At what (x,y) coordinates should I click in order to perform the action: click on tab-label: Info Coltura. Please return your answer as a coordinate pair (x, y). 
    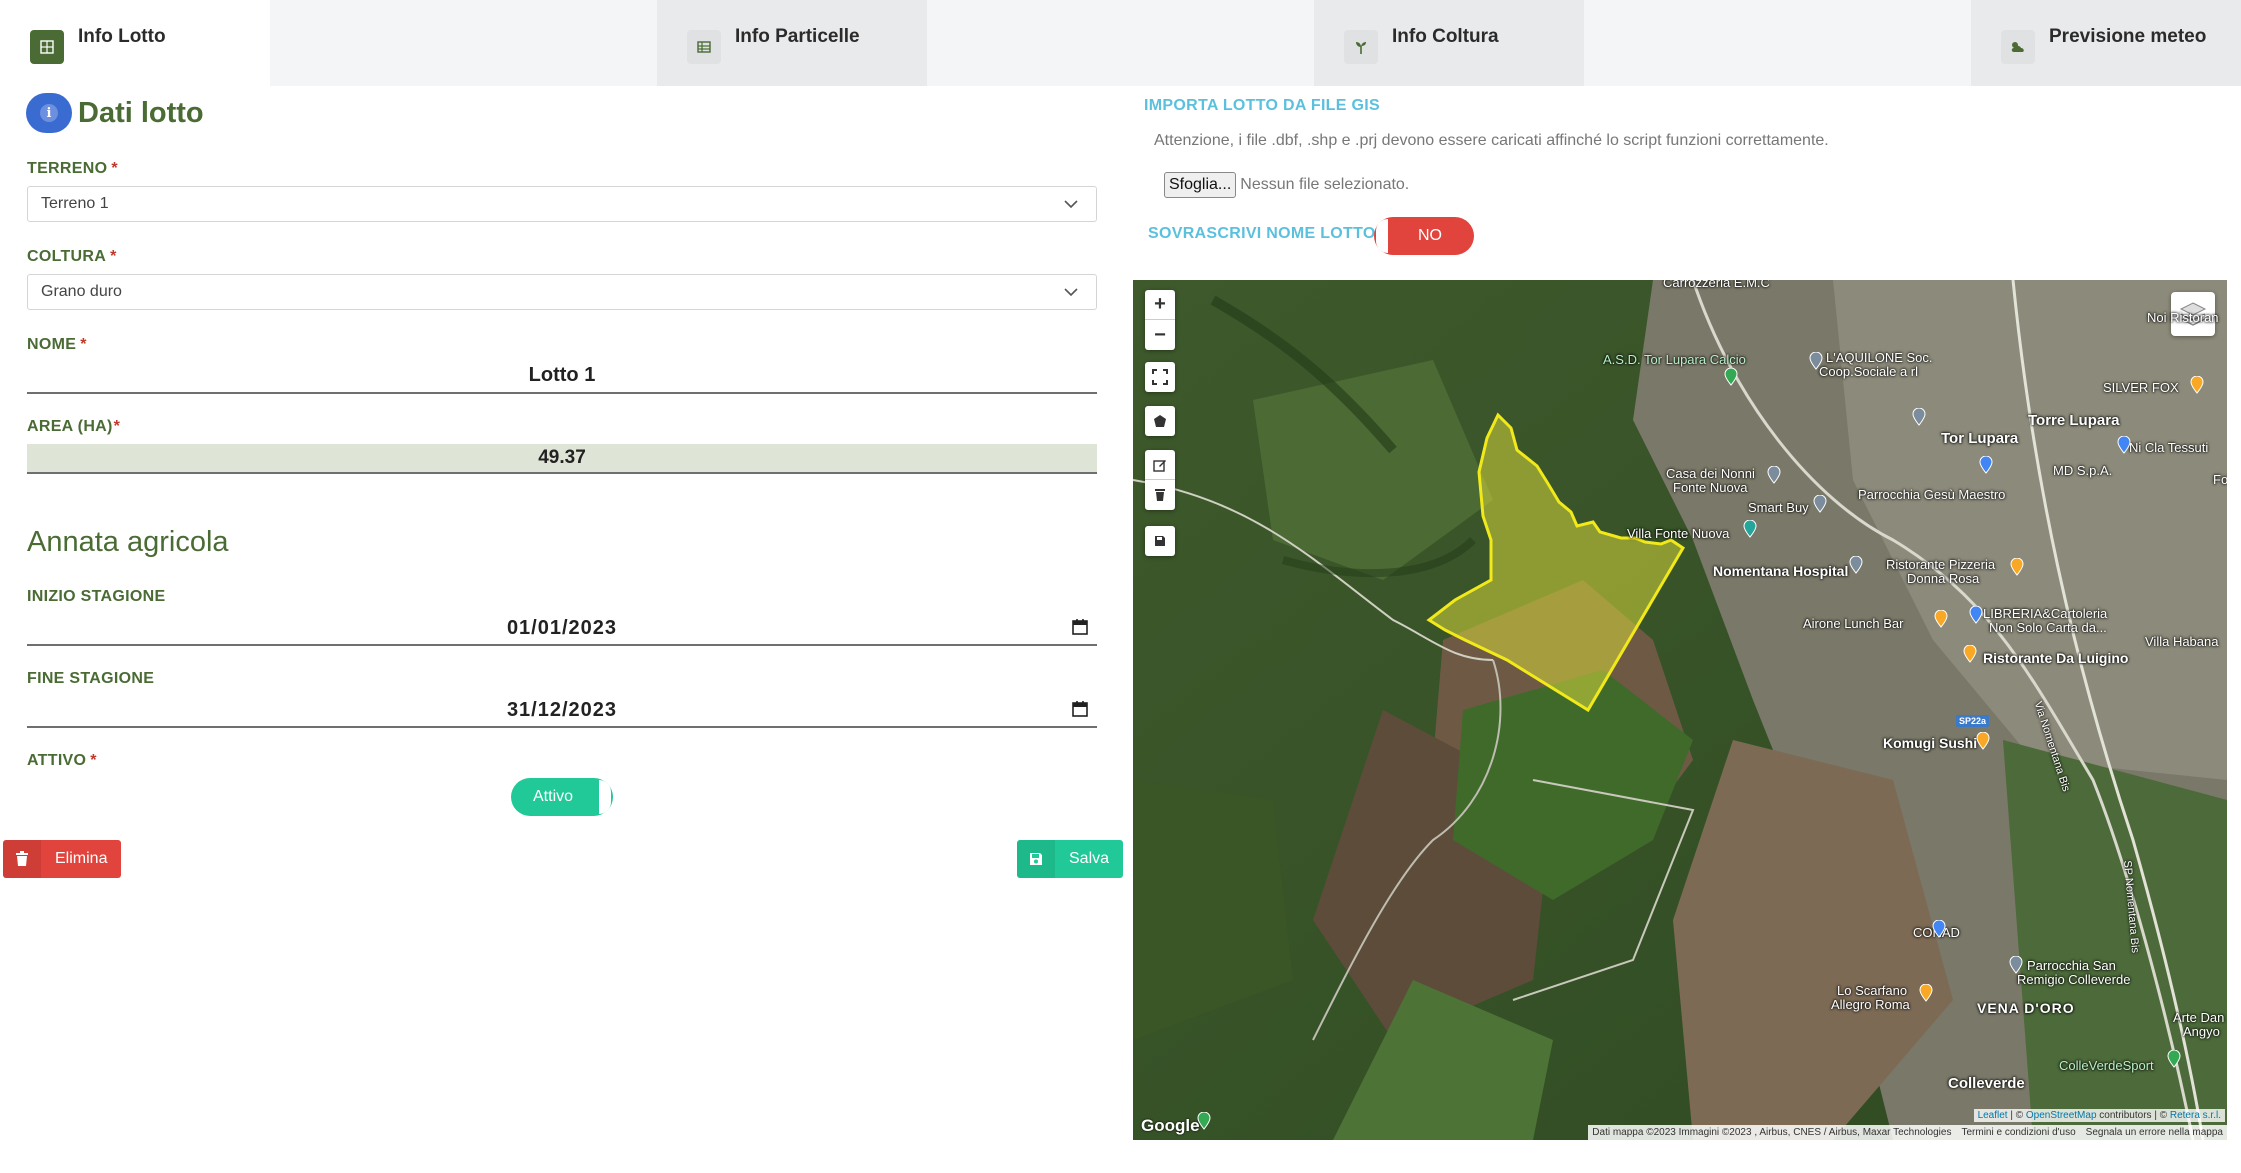
    Looking at the image, I should click on (1445, 36).